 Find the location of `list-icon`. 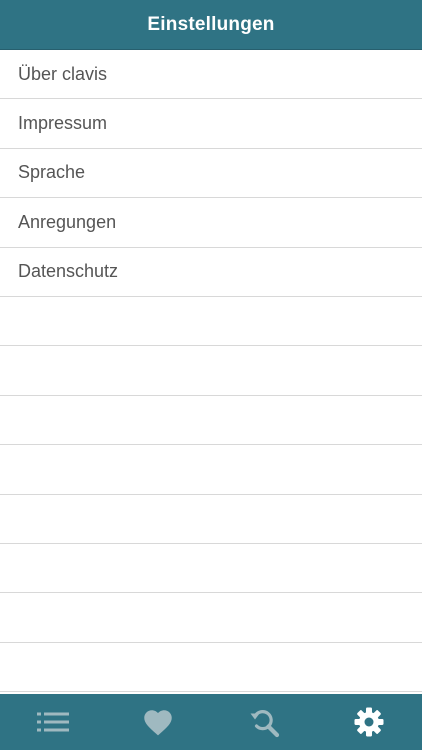

list-icon is located at coordinates (52, 722).